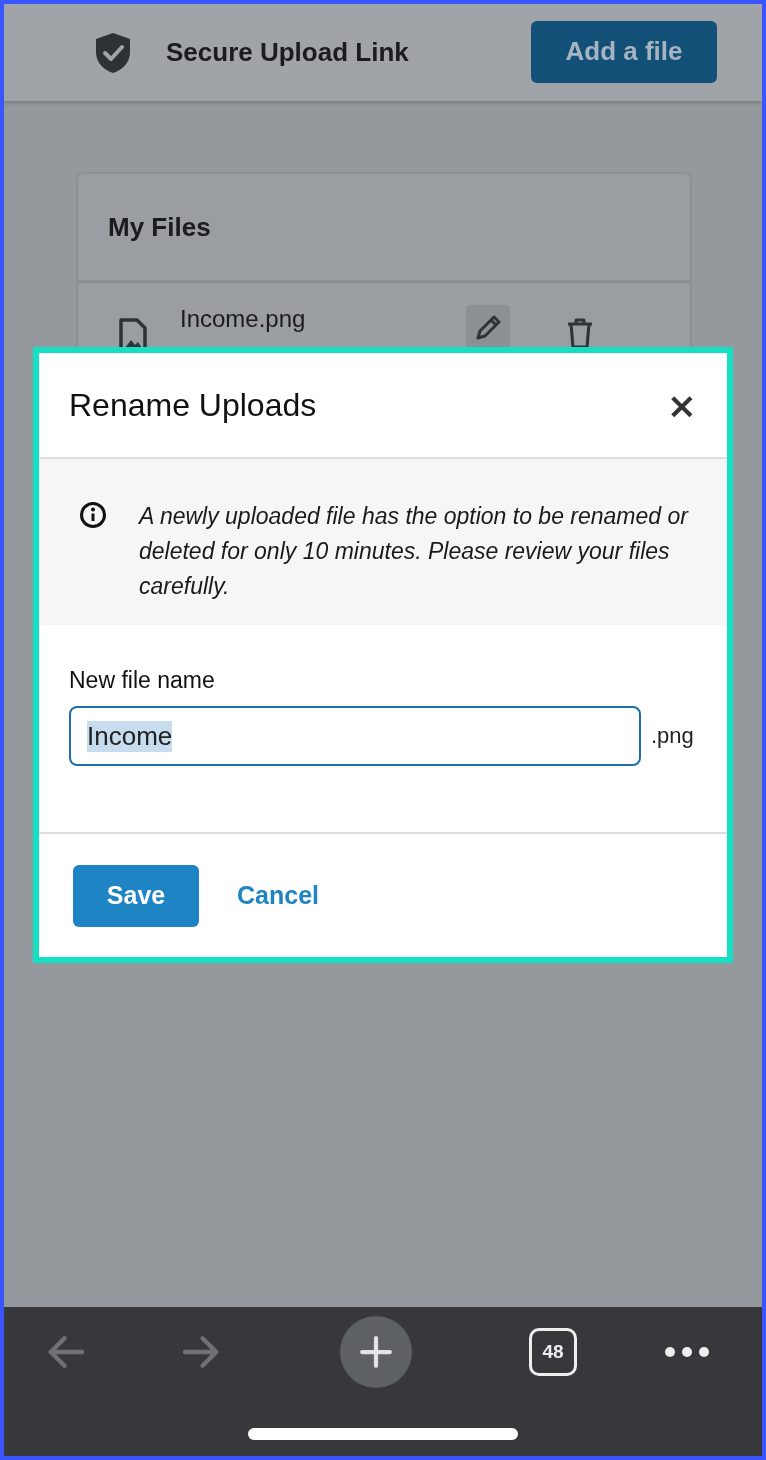  I want to click on cancel-link: Cancel, so click(278, 895).